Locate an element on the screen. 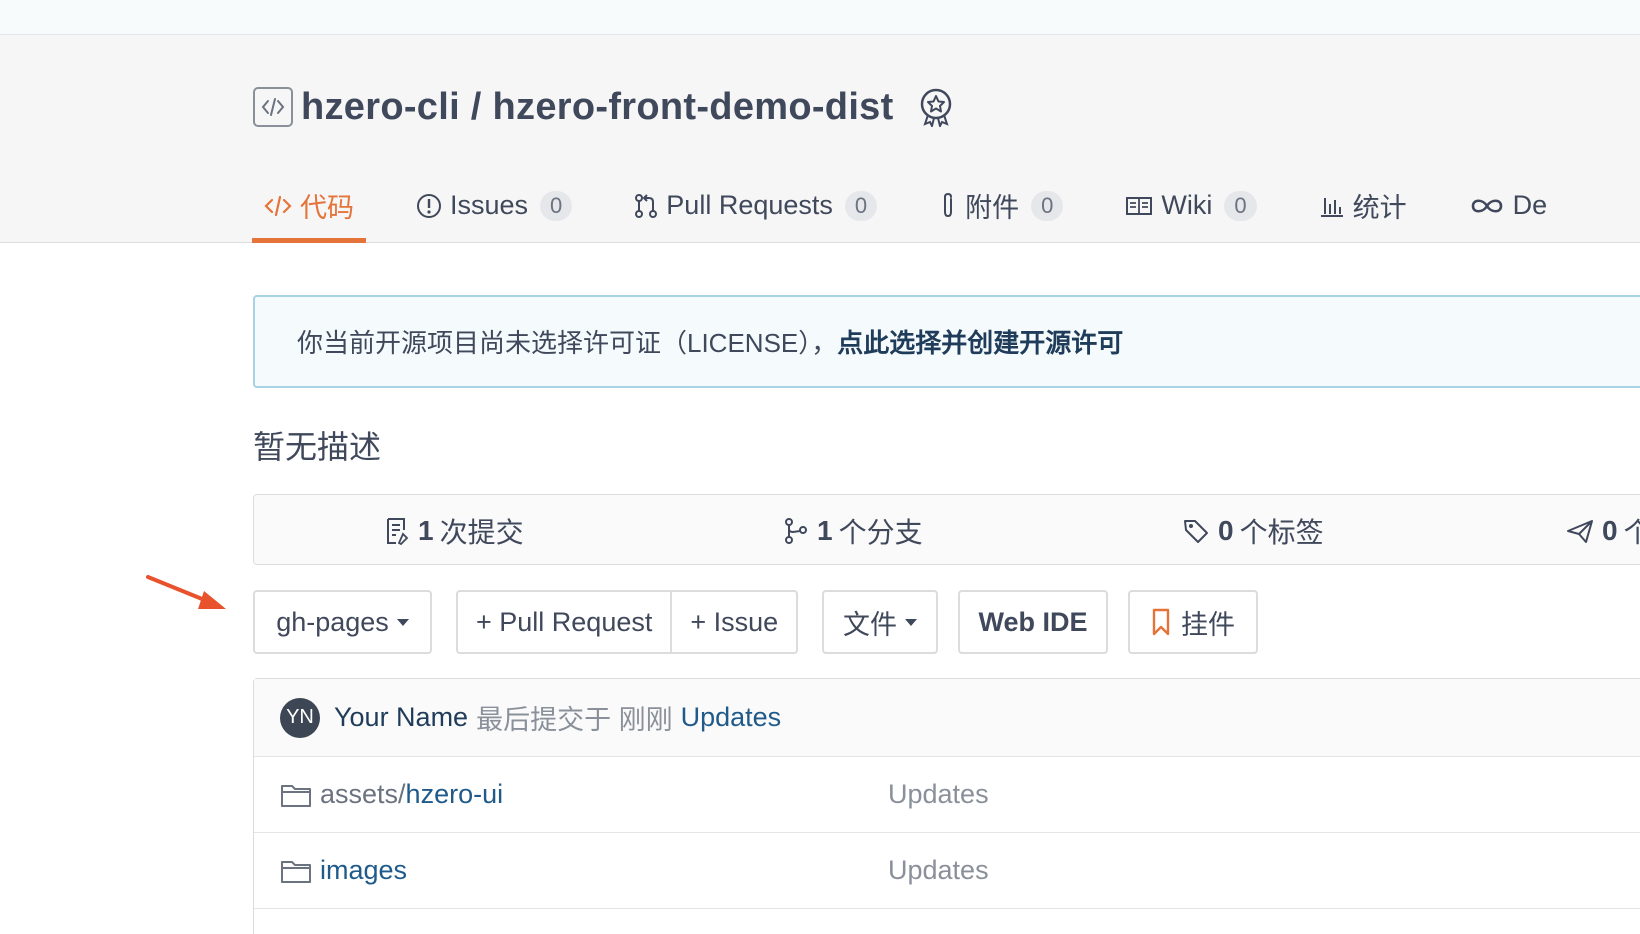 The width and height of the screenshot is (1640, 934). widget-button-label: 挂件 is located at coordinates (1208, 624).